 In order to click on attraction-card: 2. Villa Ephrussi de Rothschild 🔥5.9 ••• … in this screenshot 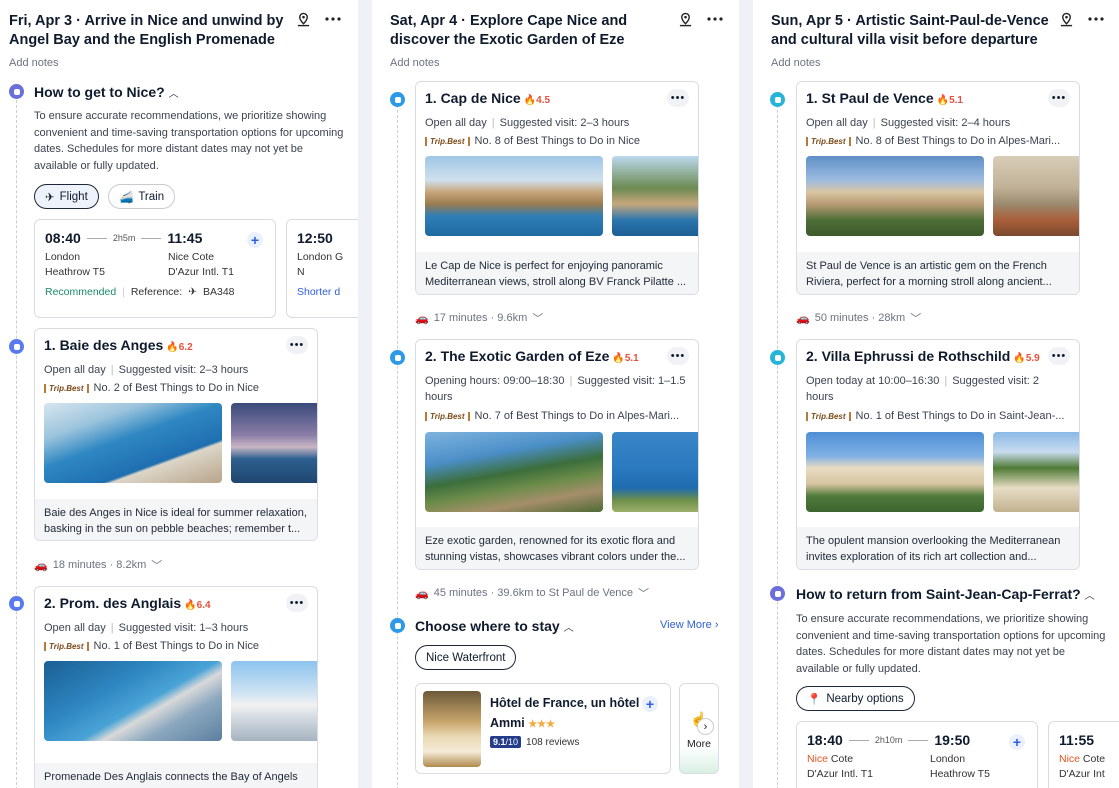, I will do `click(938, 454)`.